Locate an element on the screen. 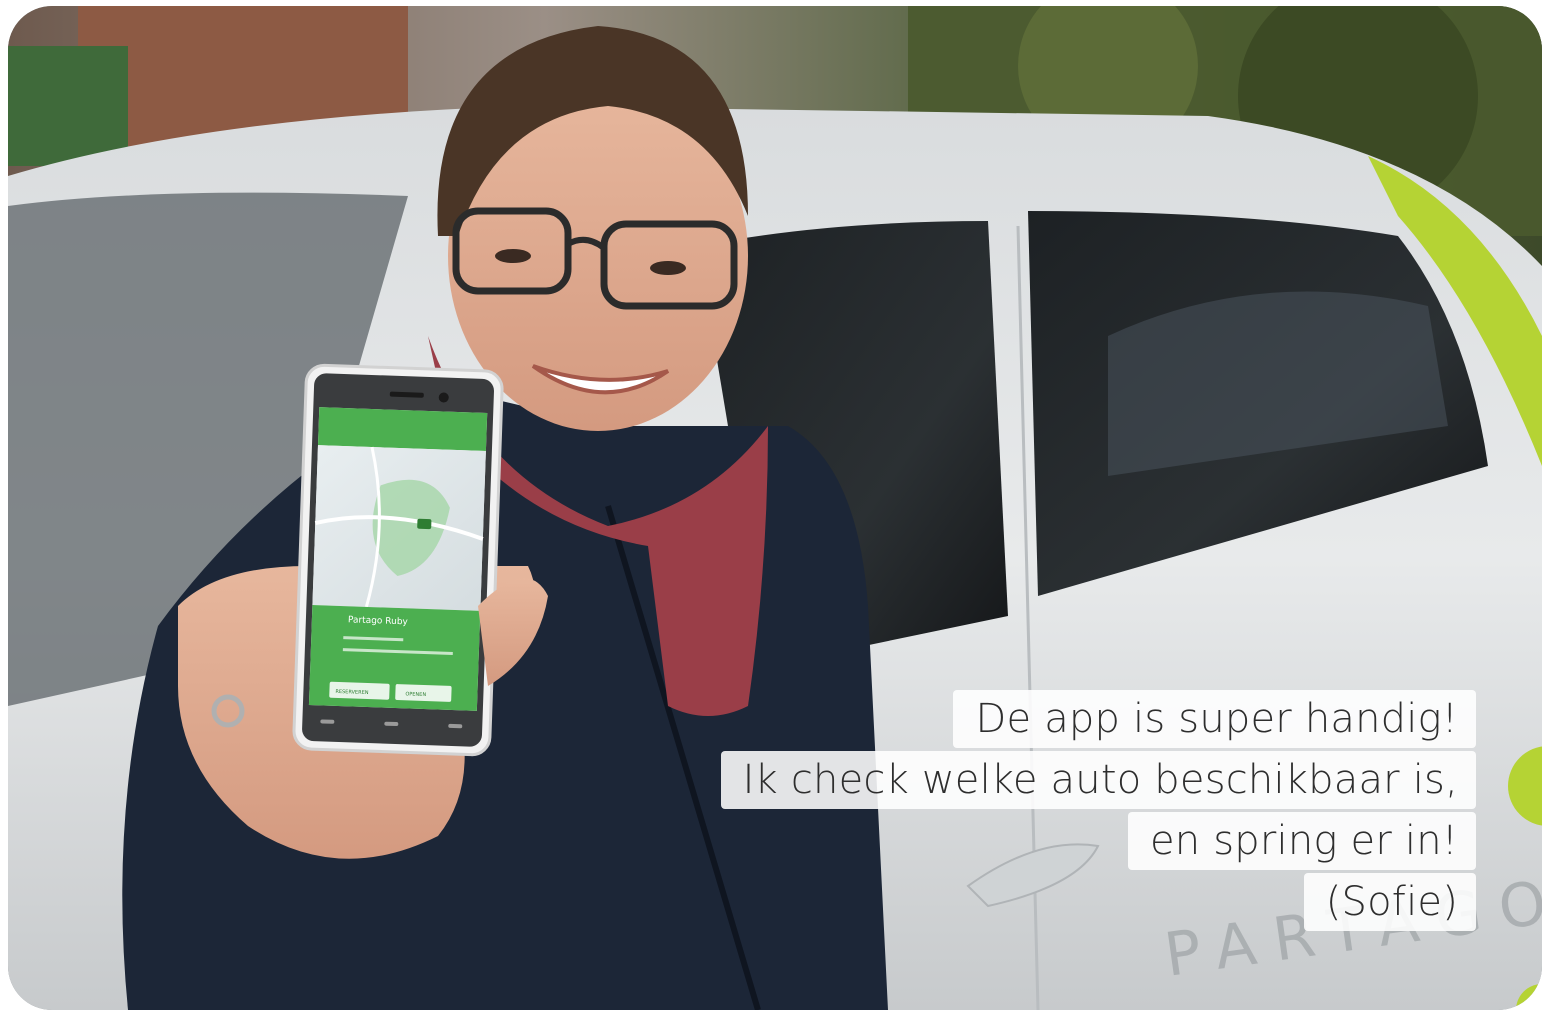 Image resolution: width=1550 pixels, height=1016 pixels. app-open-button-label: OPENEN is located at coordinates (415, 694).